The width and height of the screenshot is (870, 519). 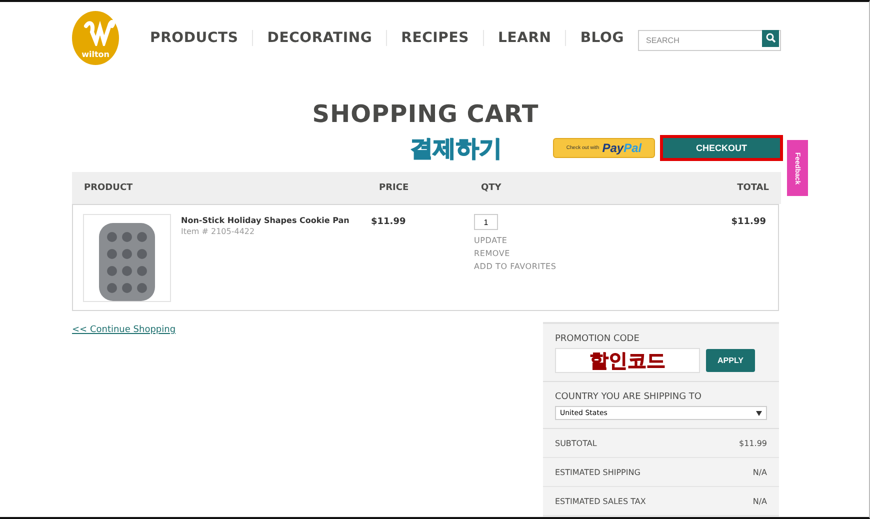 What do you see at coordinates (759, 413) in the screenshot?
I see `dropdown-icon` at bounding box center [759, 413].